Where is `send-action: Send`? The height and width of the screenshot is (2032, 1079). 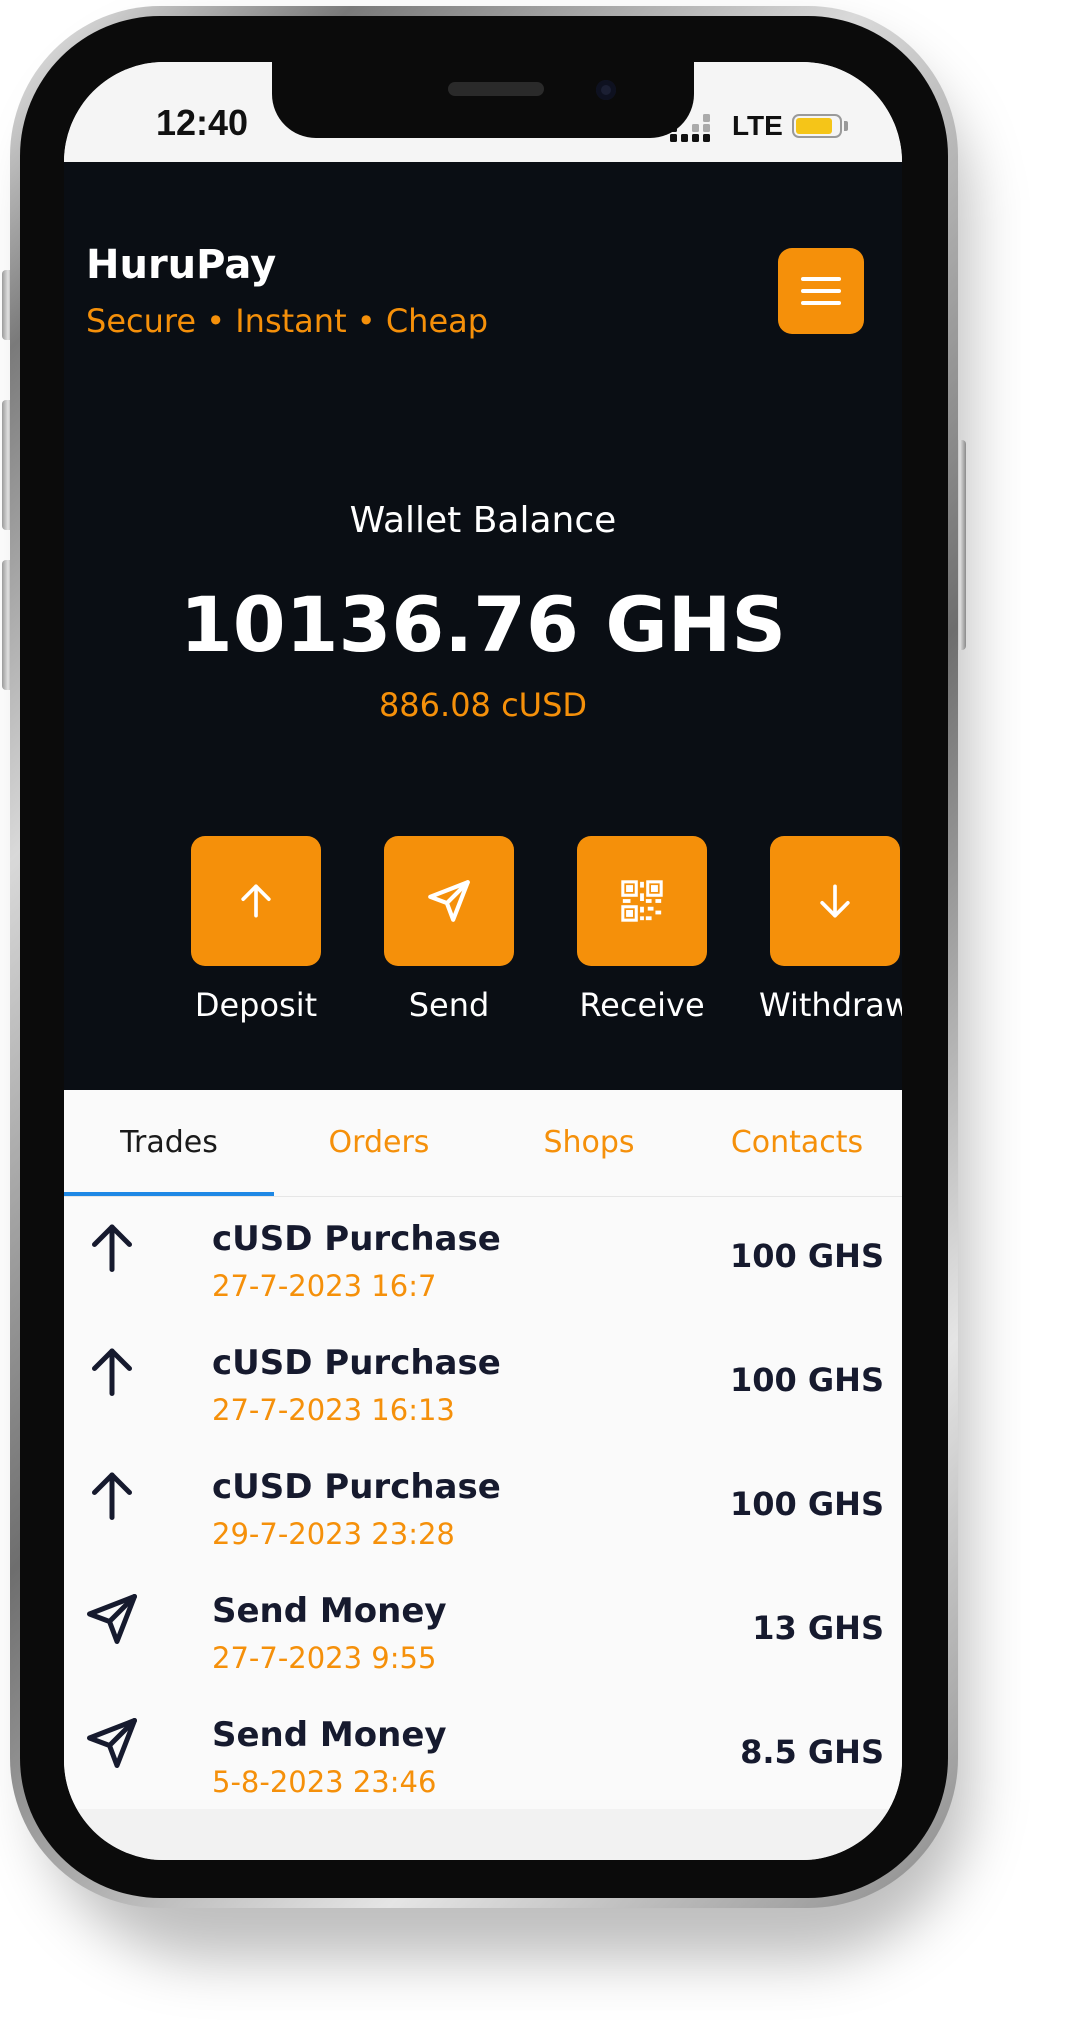 send-action: Send is located at coordinates (449, 930).